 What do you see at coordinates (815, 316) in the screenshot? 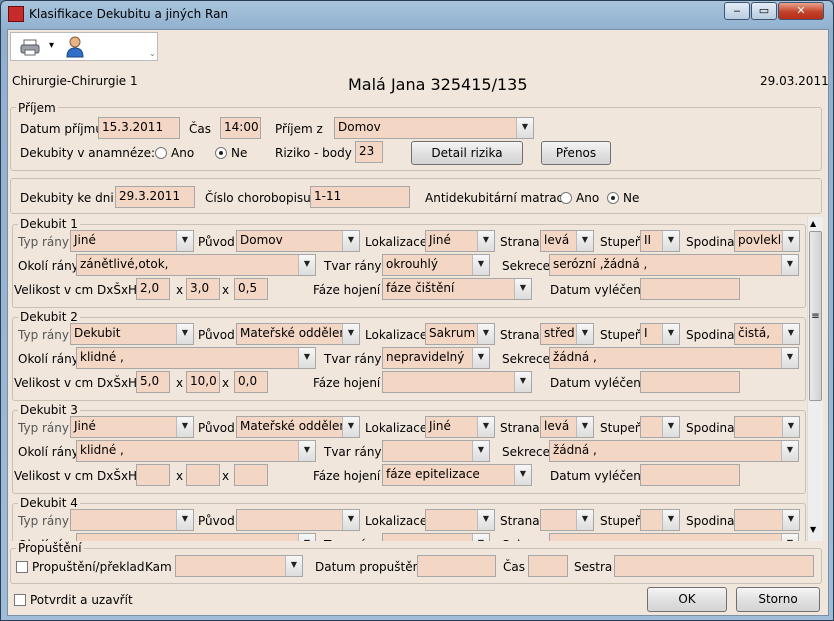
I see `scroll-thumb: ≡` at bounding box center [815, 316].